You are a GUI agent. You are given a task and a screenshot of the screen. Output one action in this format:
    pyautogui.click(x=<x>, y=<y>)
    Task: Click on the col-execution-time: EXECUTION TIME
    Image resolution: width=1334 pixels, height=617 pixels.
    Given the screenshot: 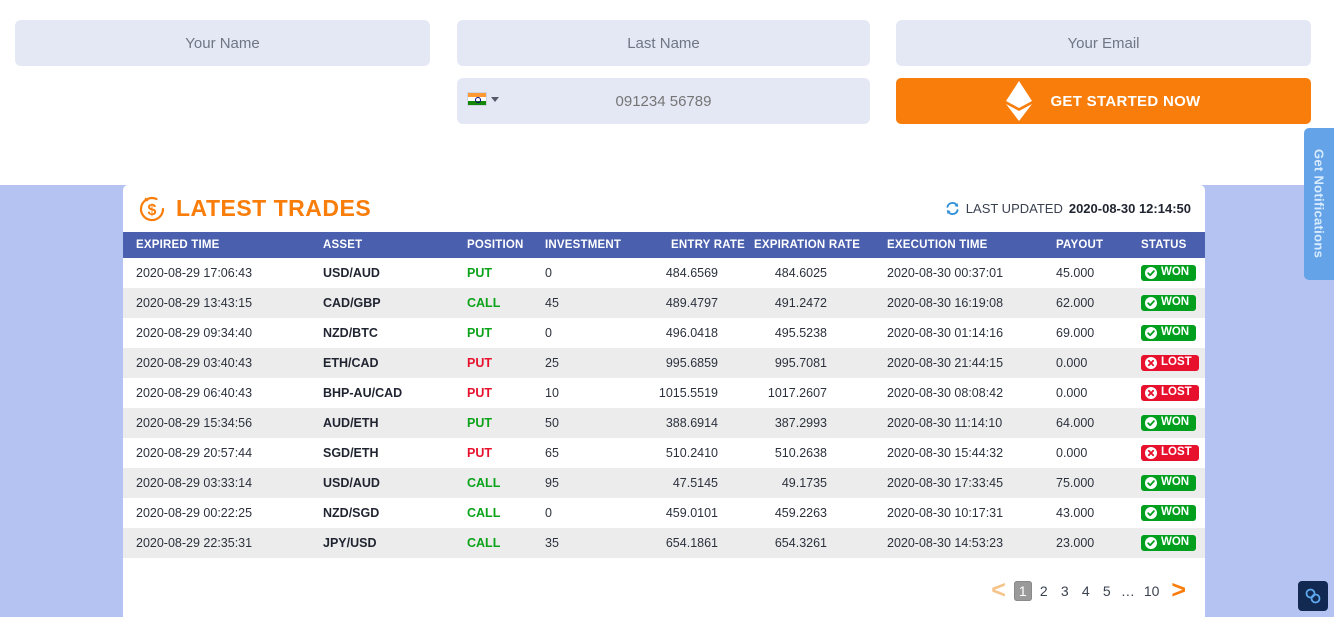 What is the action you would take?
    pyautogui.click(x=960, y=245)
    